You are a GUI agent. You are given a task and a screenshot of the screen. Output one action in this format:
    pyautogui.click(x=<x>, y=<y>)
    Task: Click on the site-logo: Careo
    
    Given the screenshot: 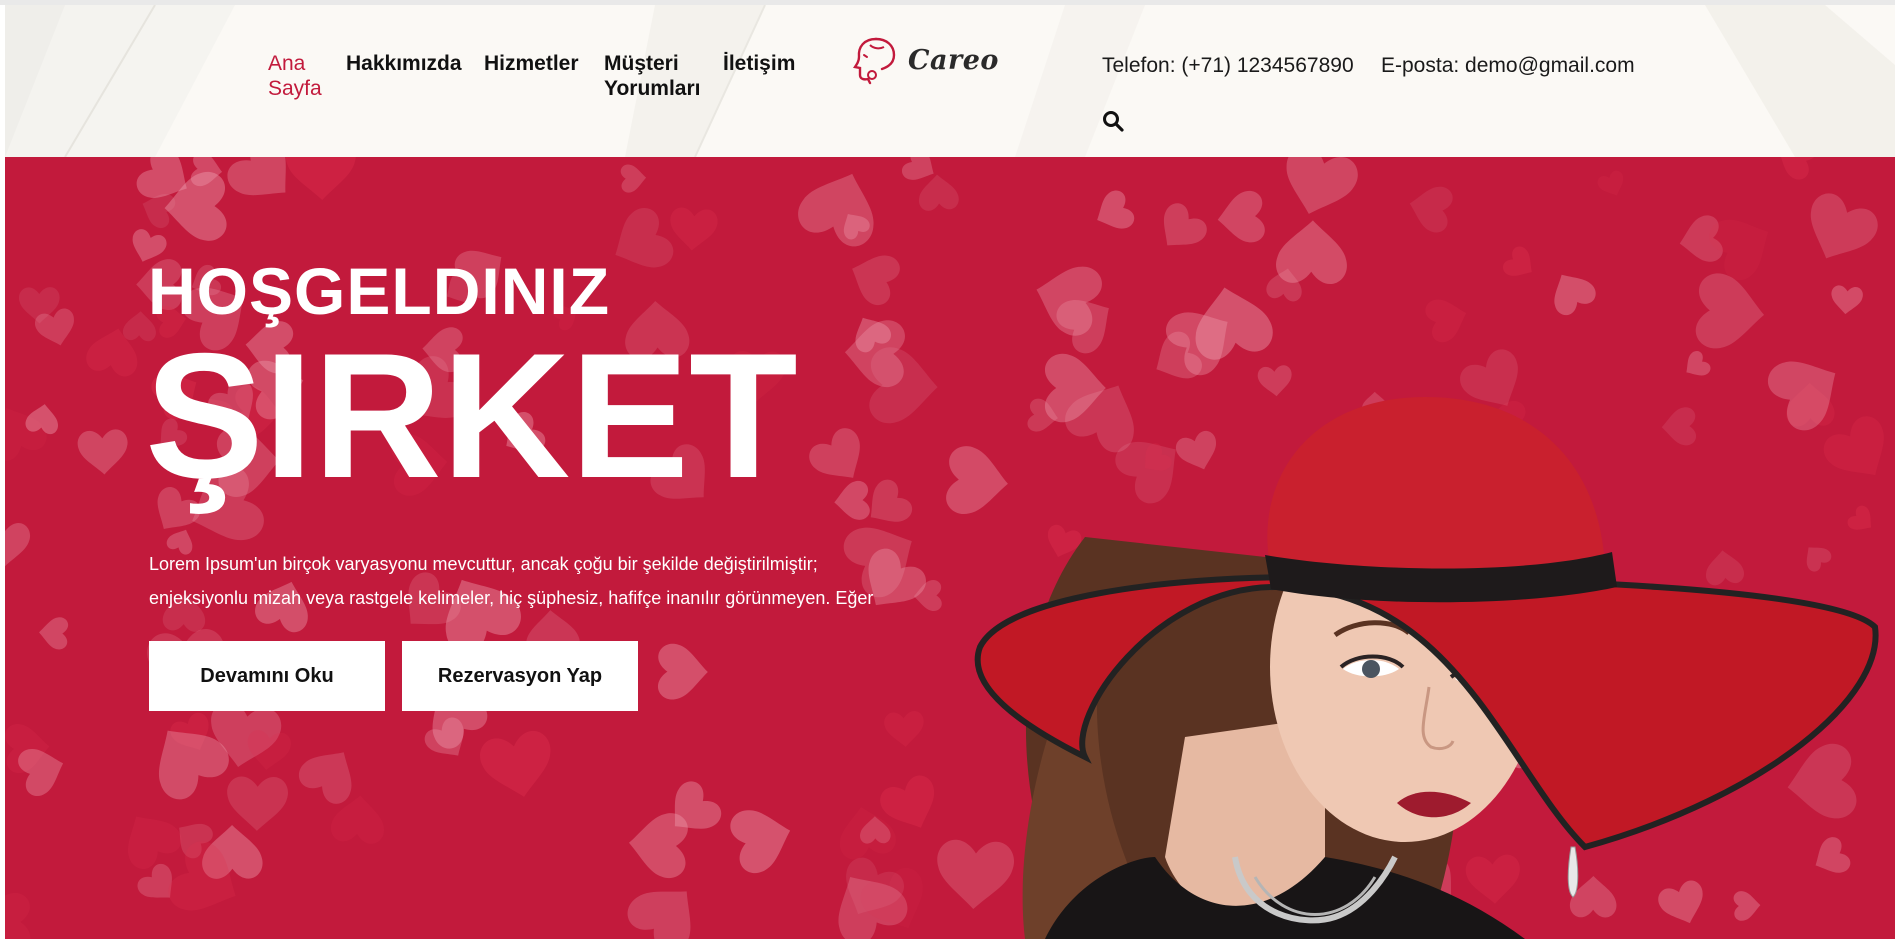 What is the action you would take?
    pyautogui.click(x=925, y=60)
    